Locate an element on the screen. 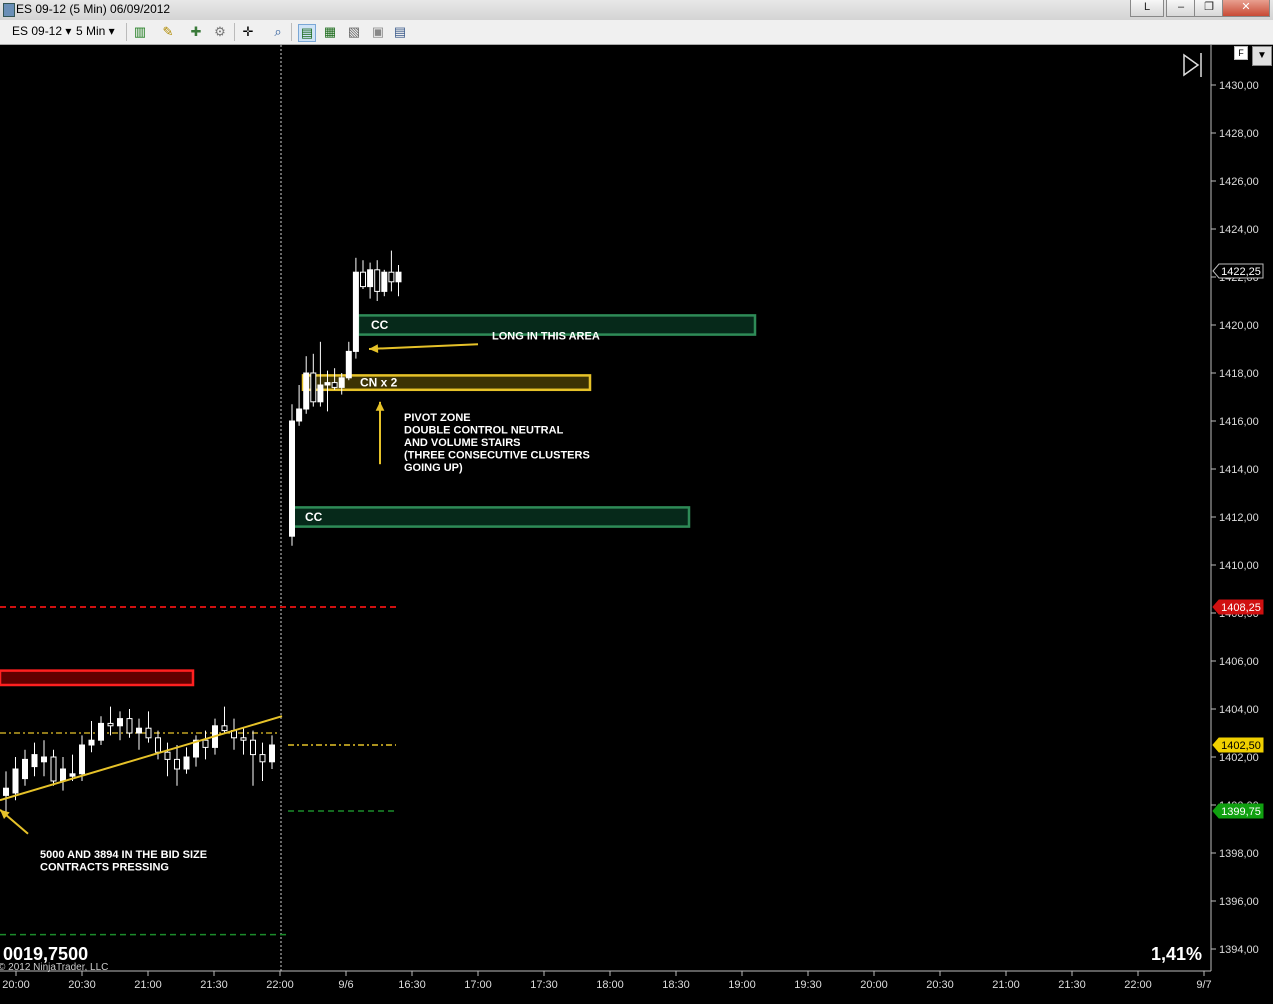  y-tick-label: 1426,00 is located at coordinates (1239, 182).